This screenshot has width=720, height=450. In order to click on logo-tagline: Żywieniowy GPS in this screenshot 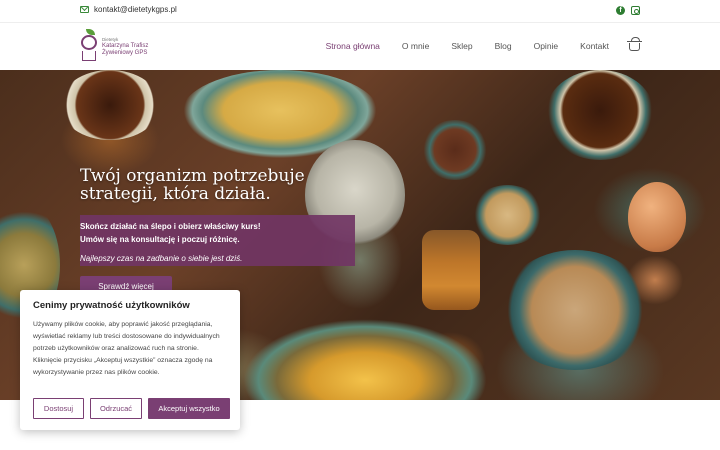, I will do `click(125, 52)`.